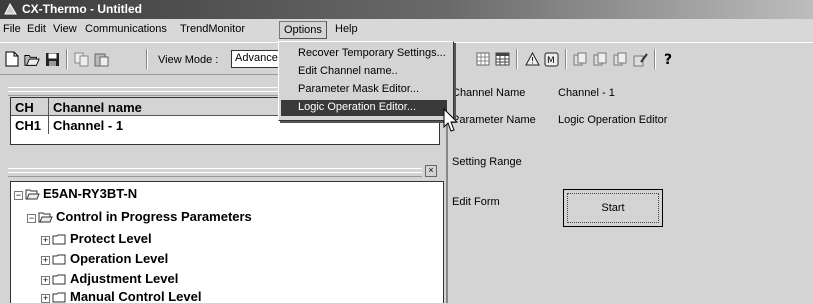 The image size is (813, 304). I want to click on doc-edit-icon, so click(640, 59).